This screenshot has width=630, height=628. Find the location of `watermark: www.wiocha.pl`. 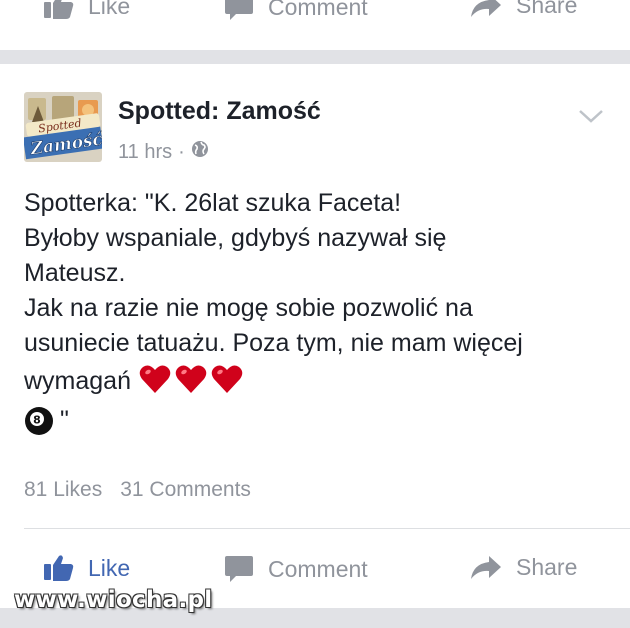

watermark: www.wiocha.pl is located at coordinates (113, 600).